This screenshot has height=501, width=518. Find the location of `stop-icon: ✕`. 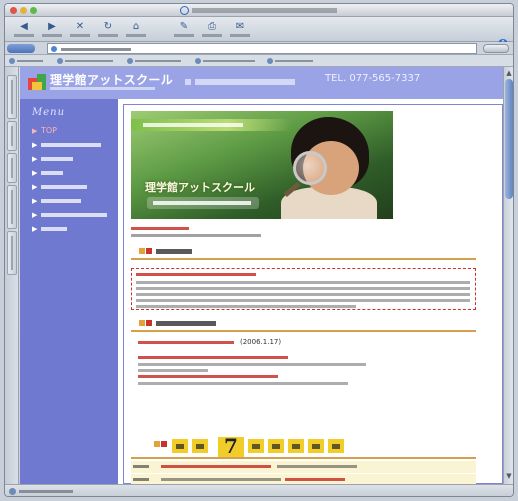

stop-icon: ✕ is located at coordinates (80, 26).